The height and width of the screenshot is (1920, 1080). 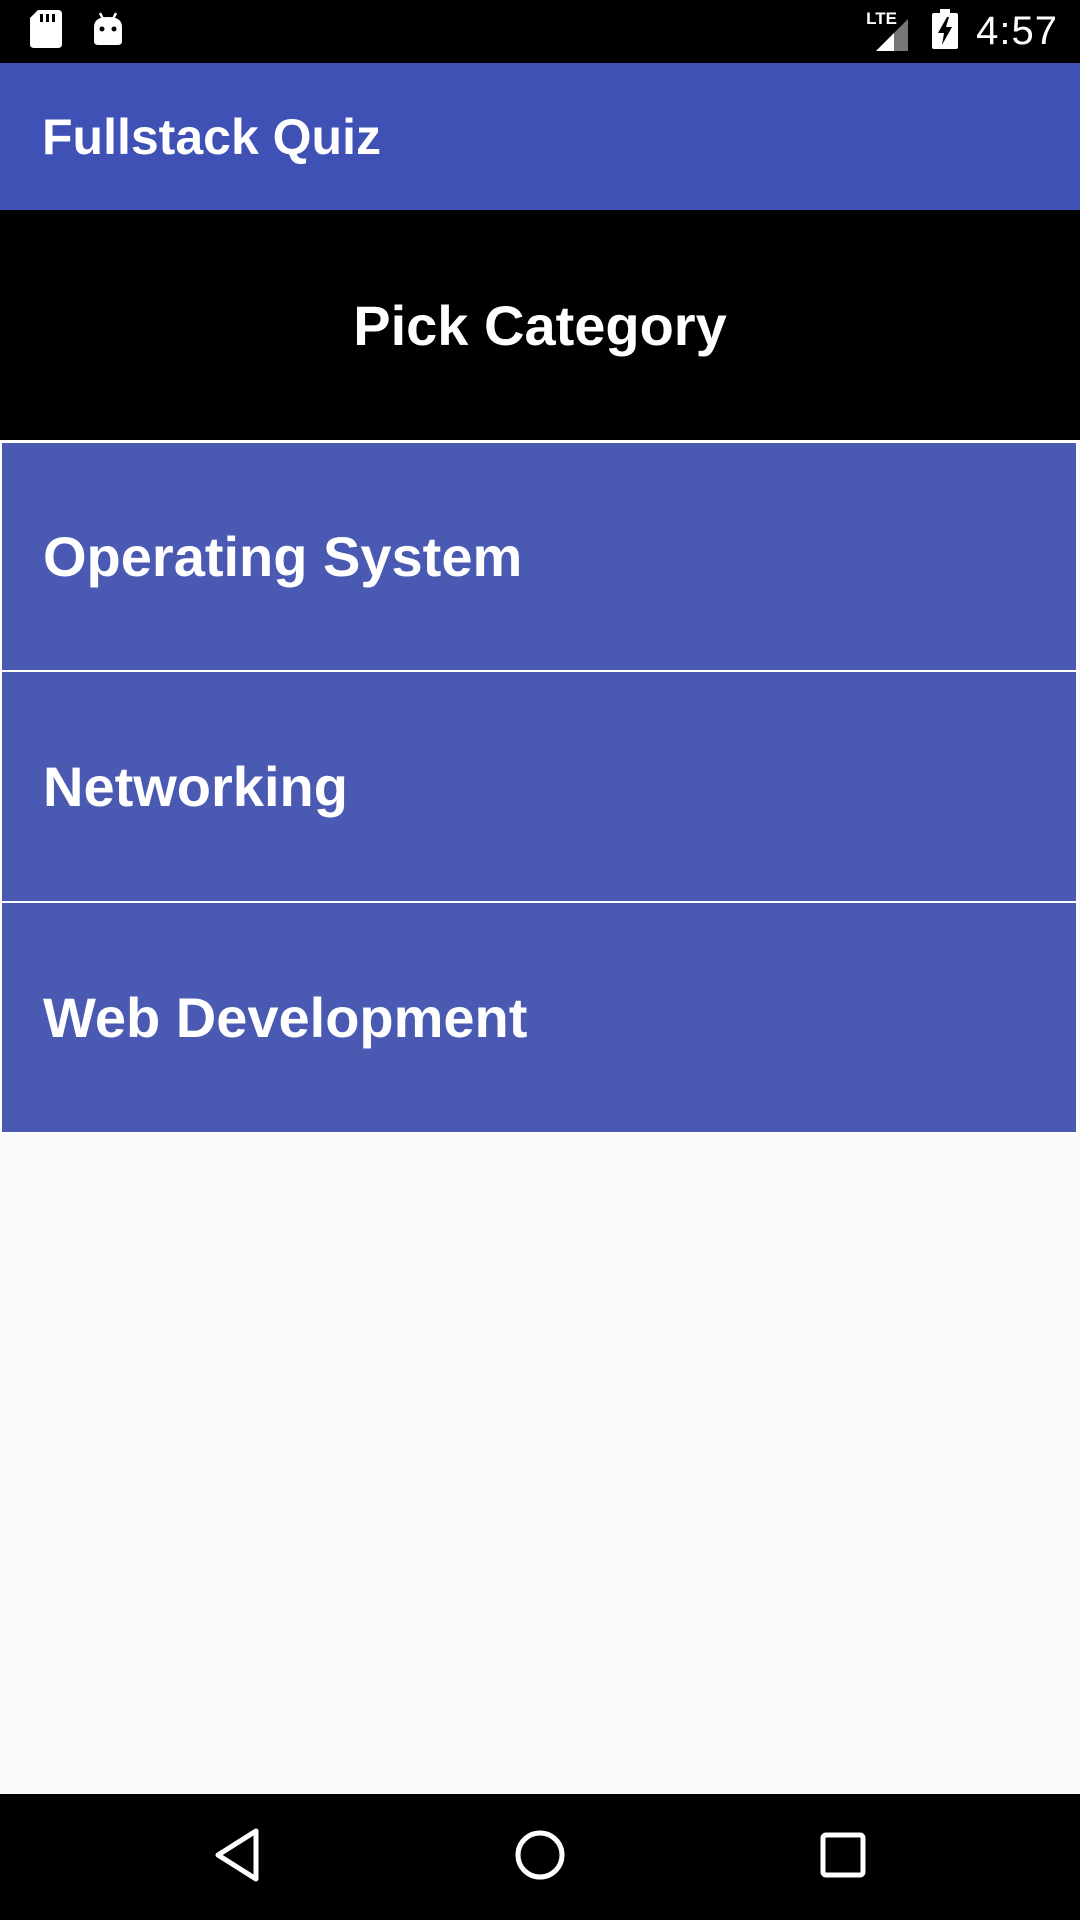 I want to click on page-title: Pick Category, so click(x=540, y=325).